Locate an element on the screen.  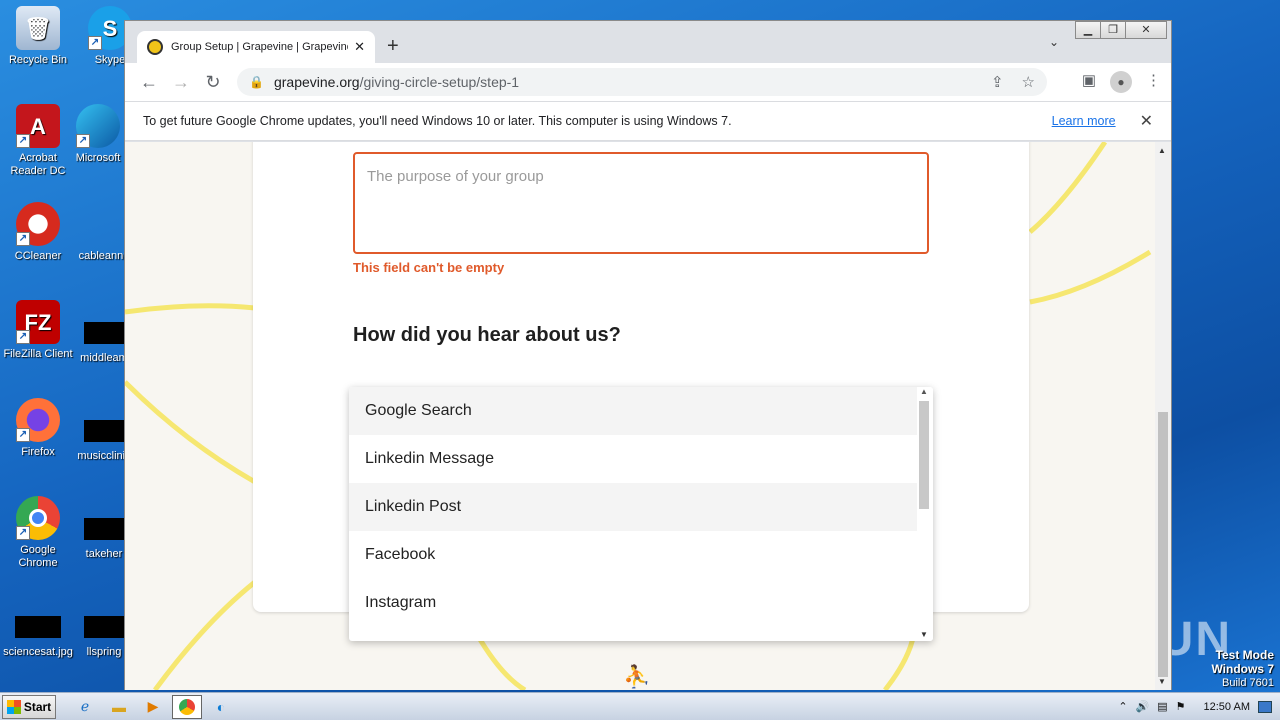
tray-expand-icon: ⌃ is located at coordinates (1122, 706).